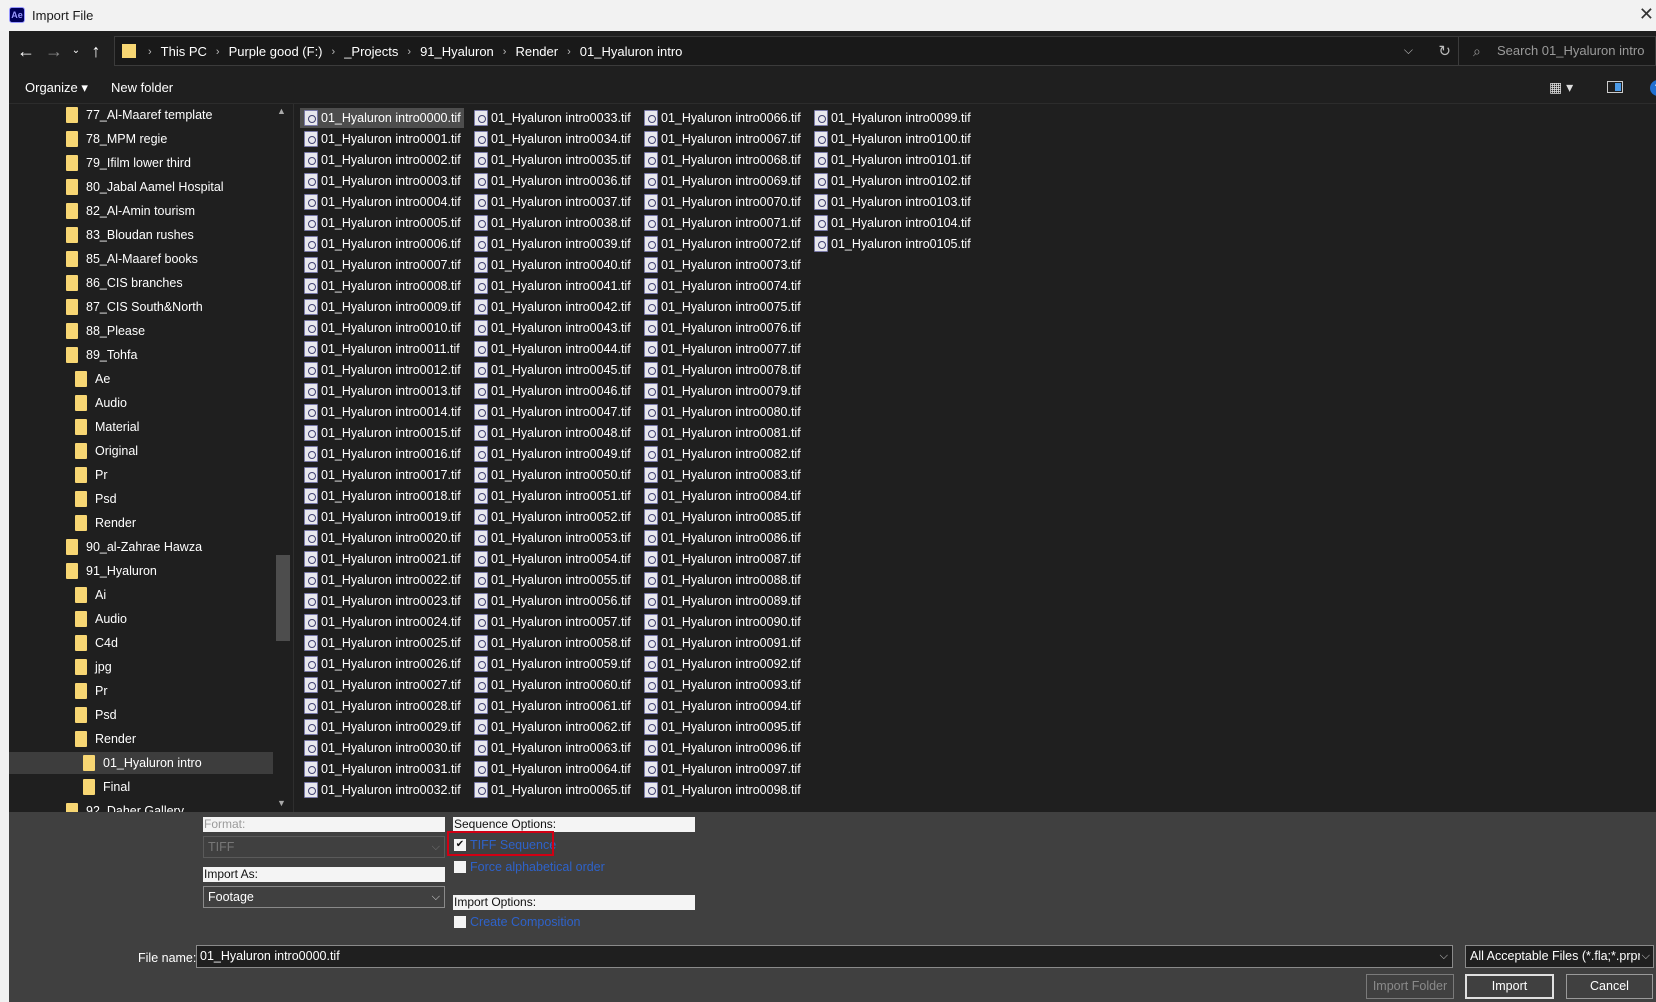  I want to click on file-item: 01_Hyaluron intro0035.tif, so click(552, 160).